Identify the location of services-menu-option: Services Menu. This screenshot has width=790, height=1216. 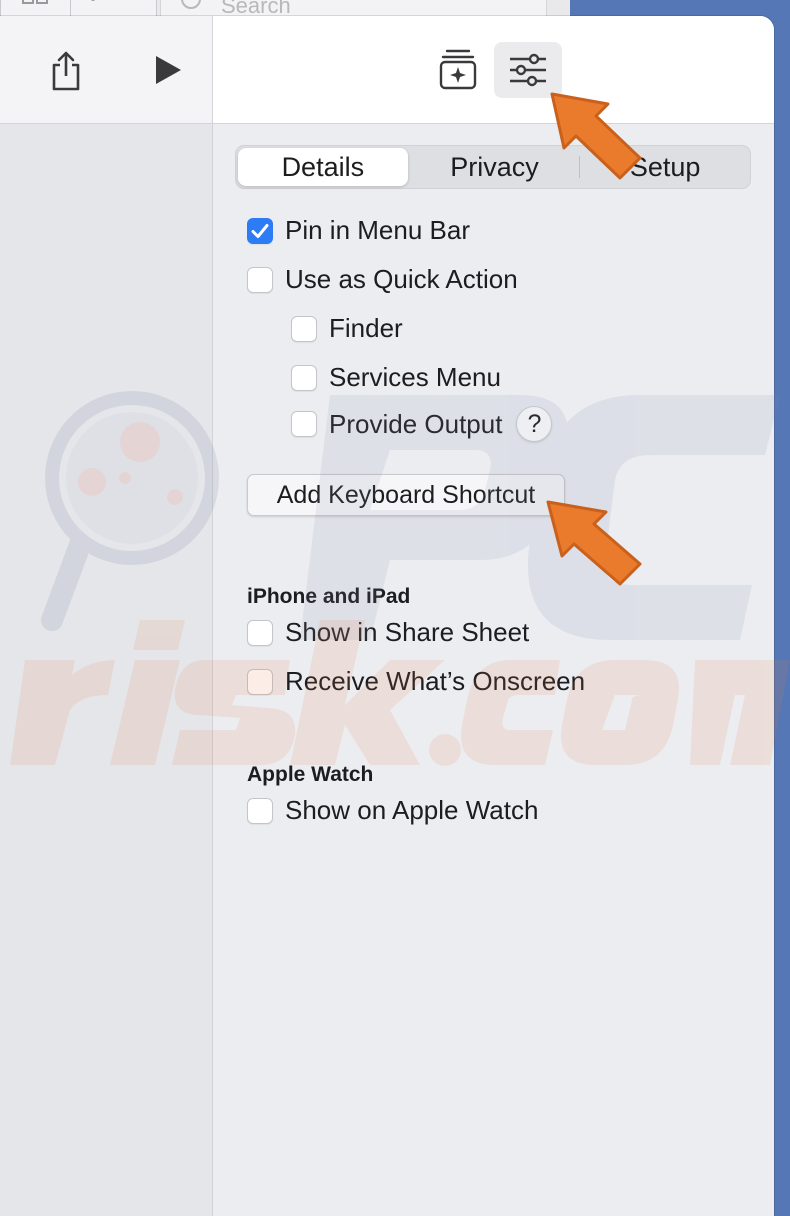
(396, 377).